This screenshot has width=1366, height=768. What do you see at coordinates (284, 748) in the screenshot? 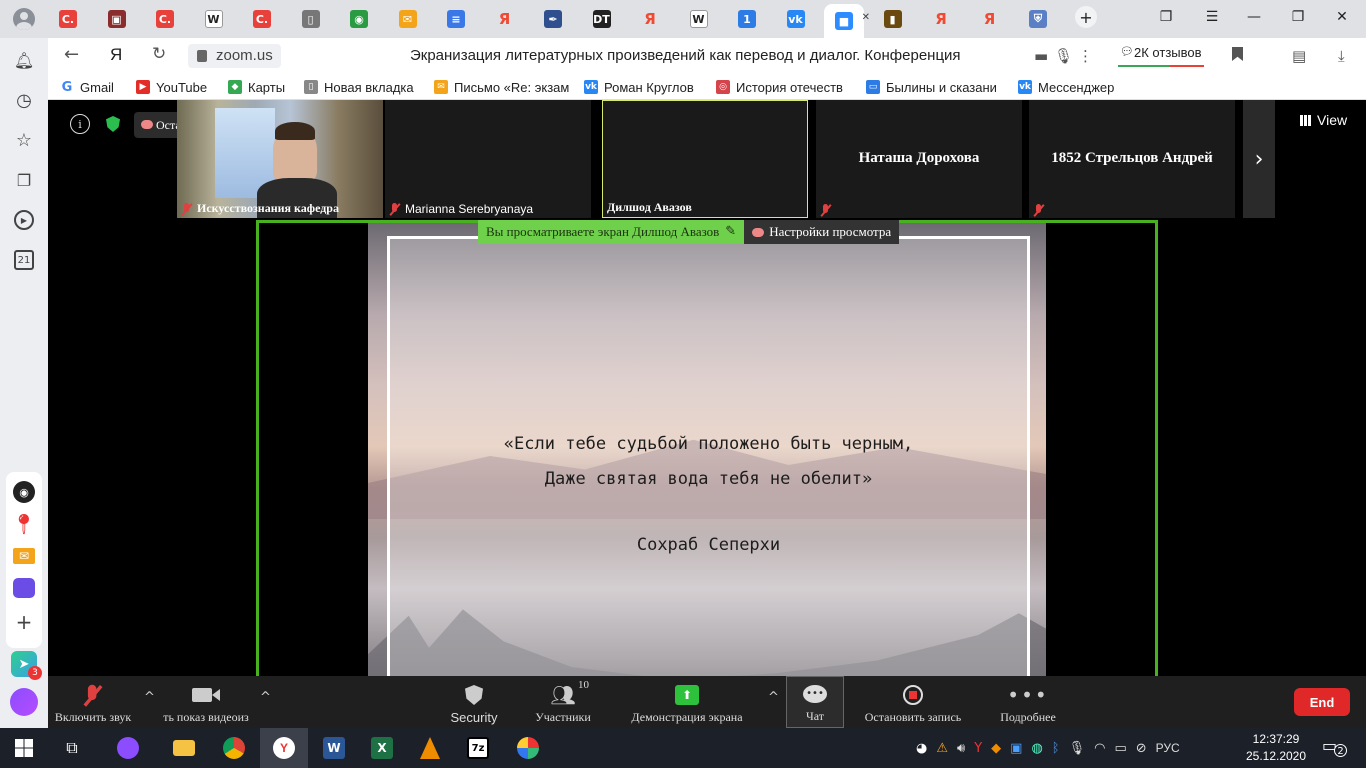
I see `taskbar-yandex-browser: Y` at bounding box center [284, 748].